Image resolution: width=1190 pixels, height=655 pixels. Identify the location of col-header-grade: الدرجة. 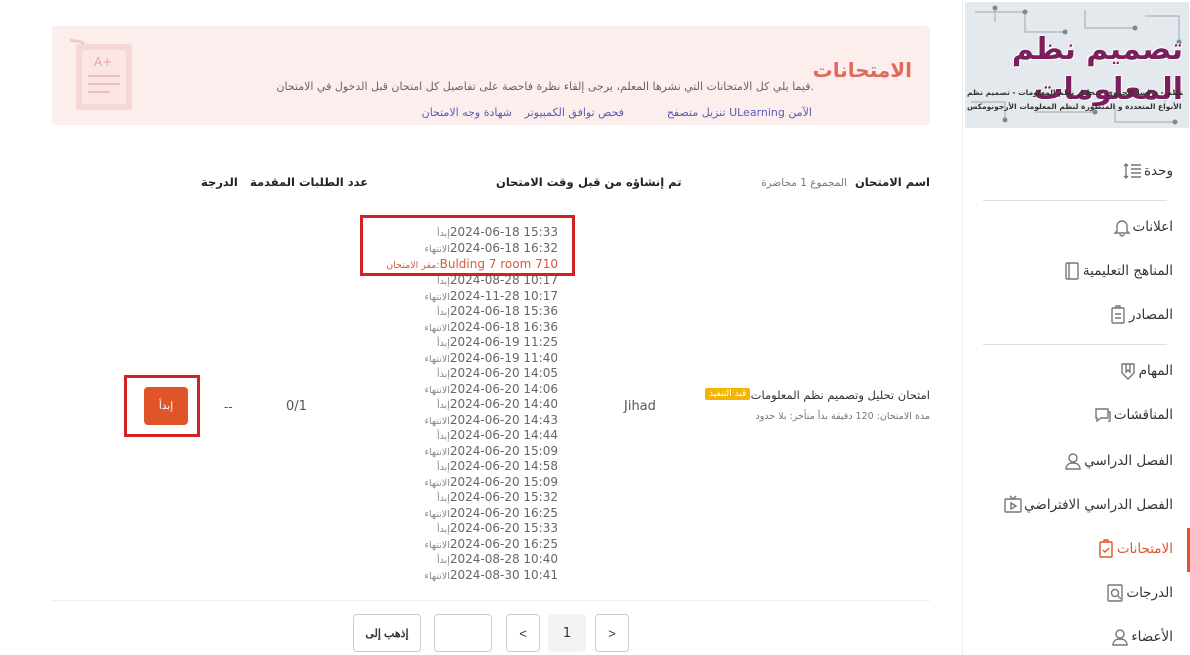
(219, 182).